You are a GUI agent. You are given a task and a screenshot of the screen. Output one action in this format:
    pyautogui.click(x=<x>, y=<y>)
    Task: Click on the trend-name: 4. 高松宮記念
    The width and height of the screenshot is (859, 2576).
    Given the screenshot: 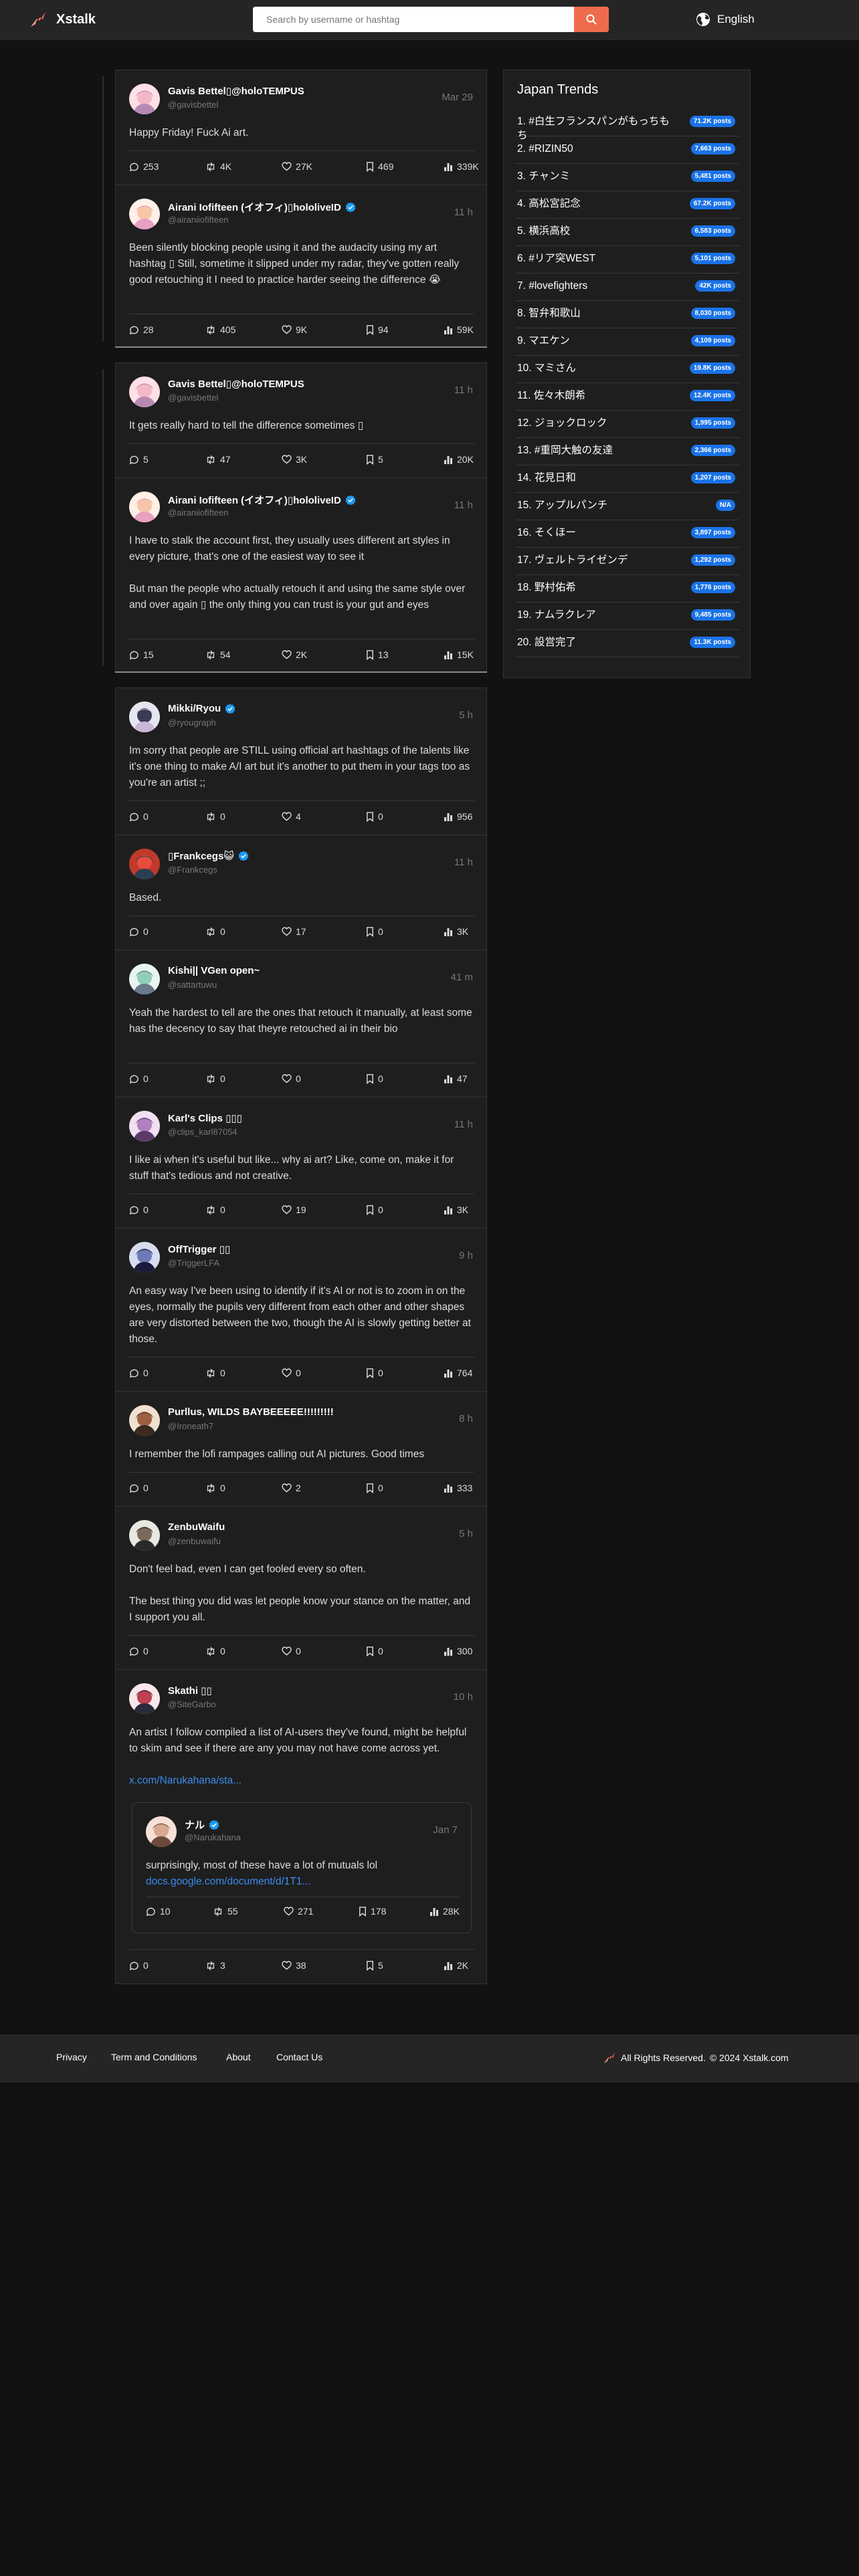 What is the action you would take?
    pyautogui.click(x=596, y=204)
    